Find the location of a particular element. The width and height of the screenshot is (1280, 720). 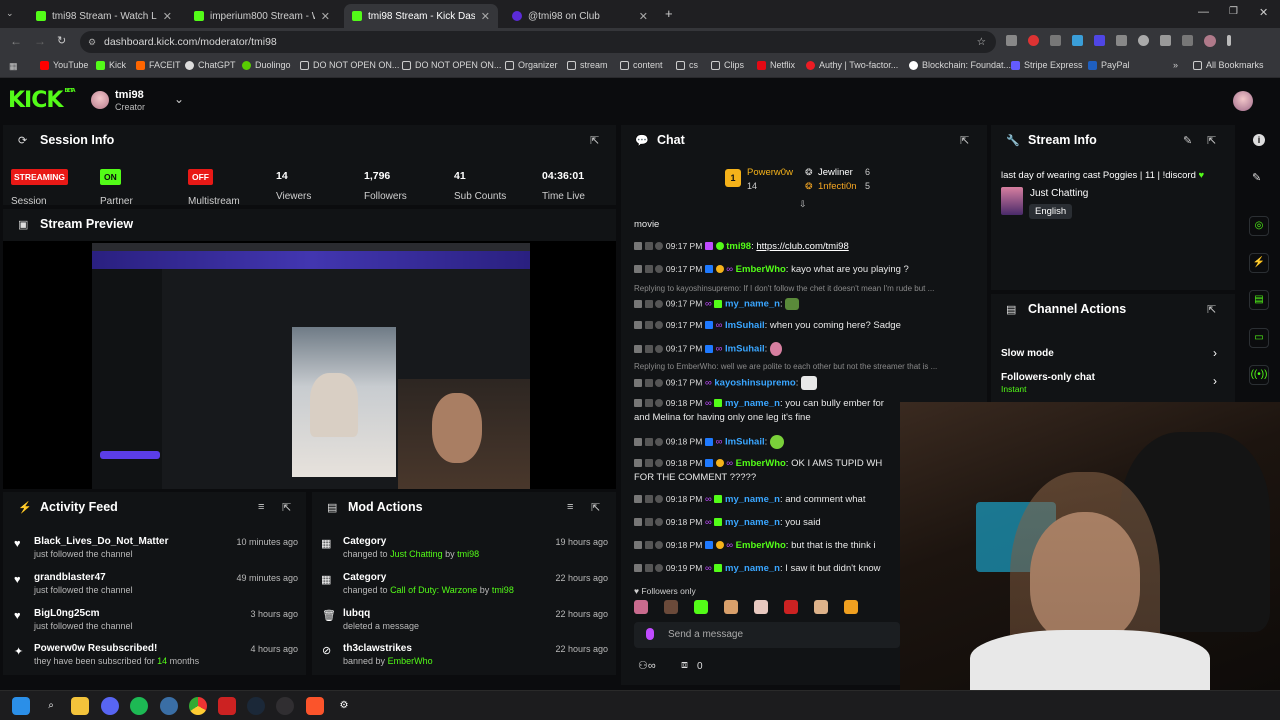

discord-icon is located at coordinates (110, 706).